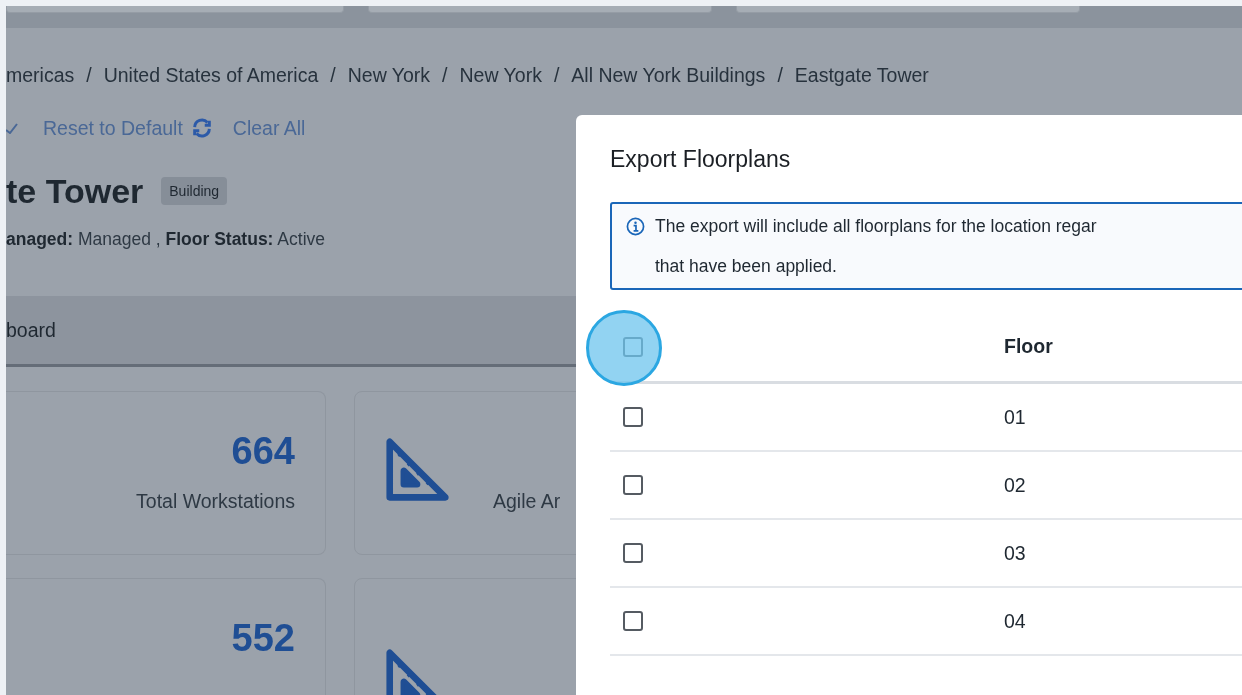 This screenshot has width=1242, height=695. Describe the element at coordinates (701, 160) in the screenshot. I see `dialog-title: Export Floorplans` at that location.